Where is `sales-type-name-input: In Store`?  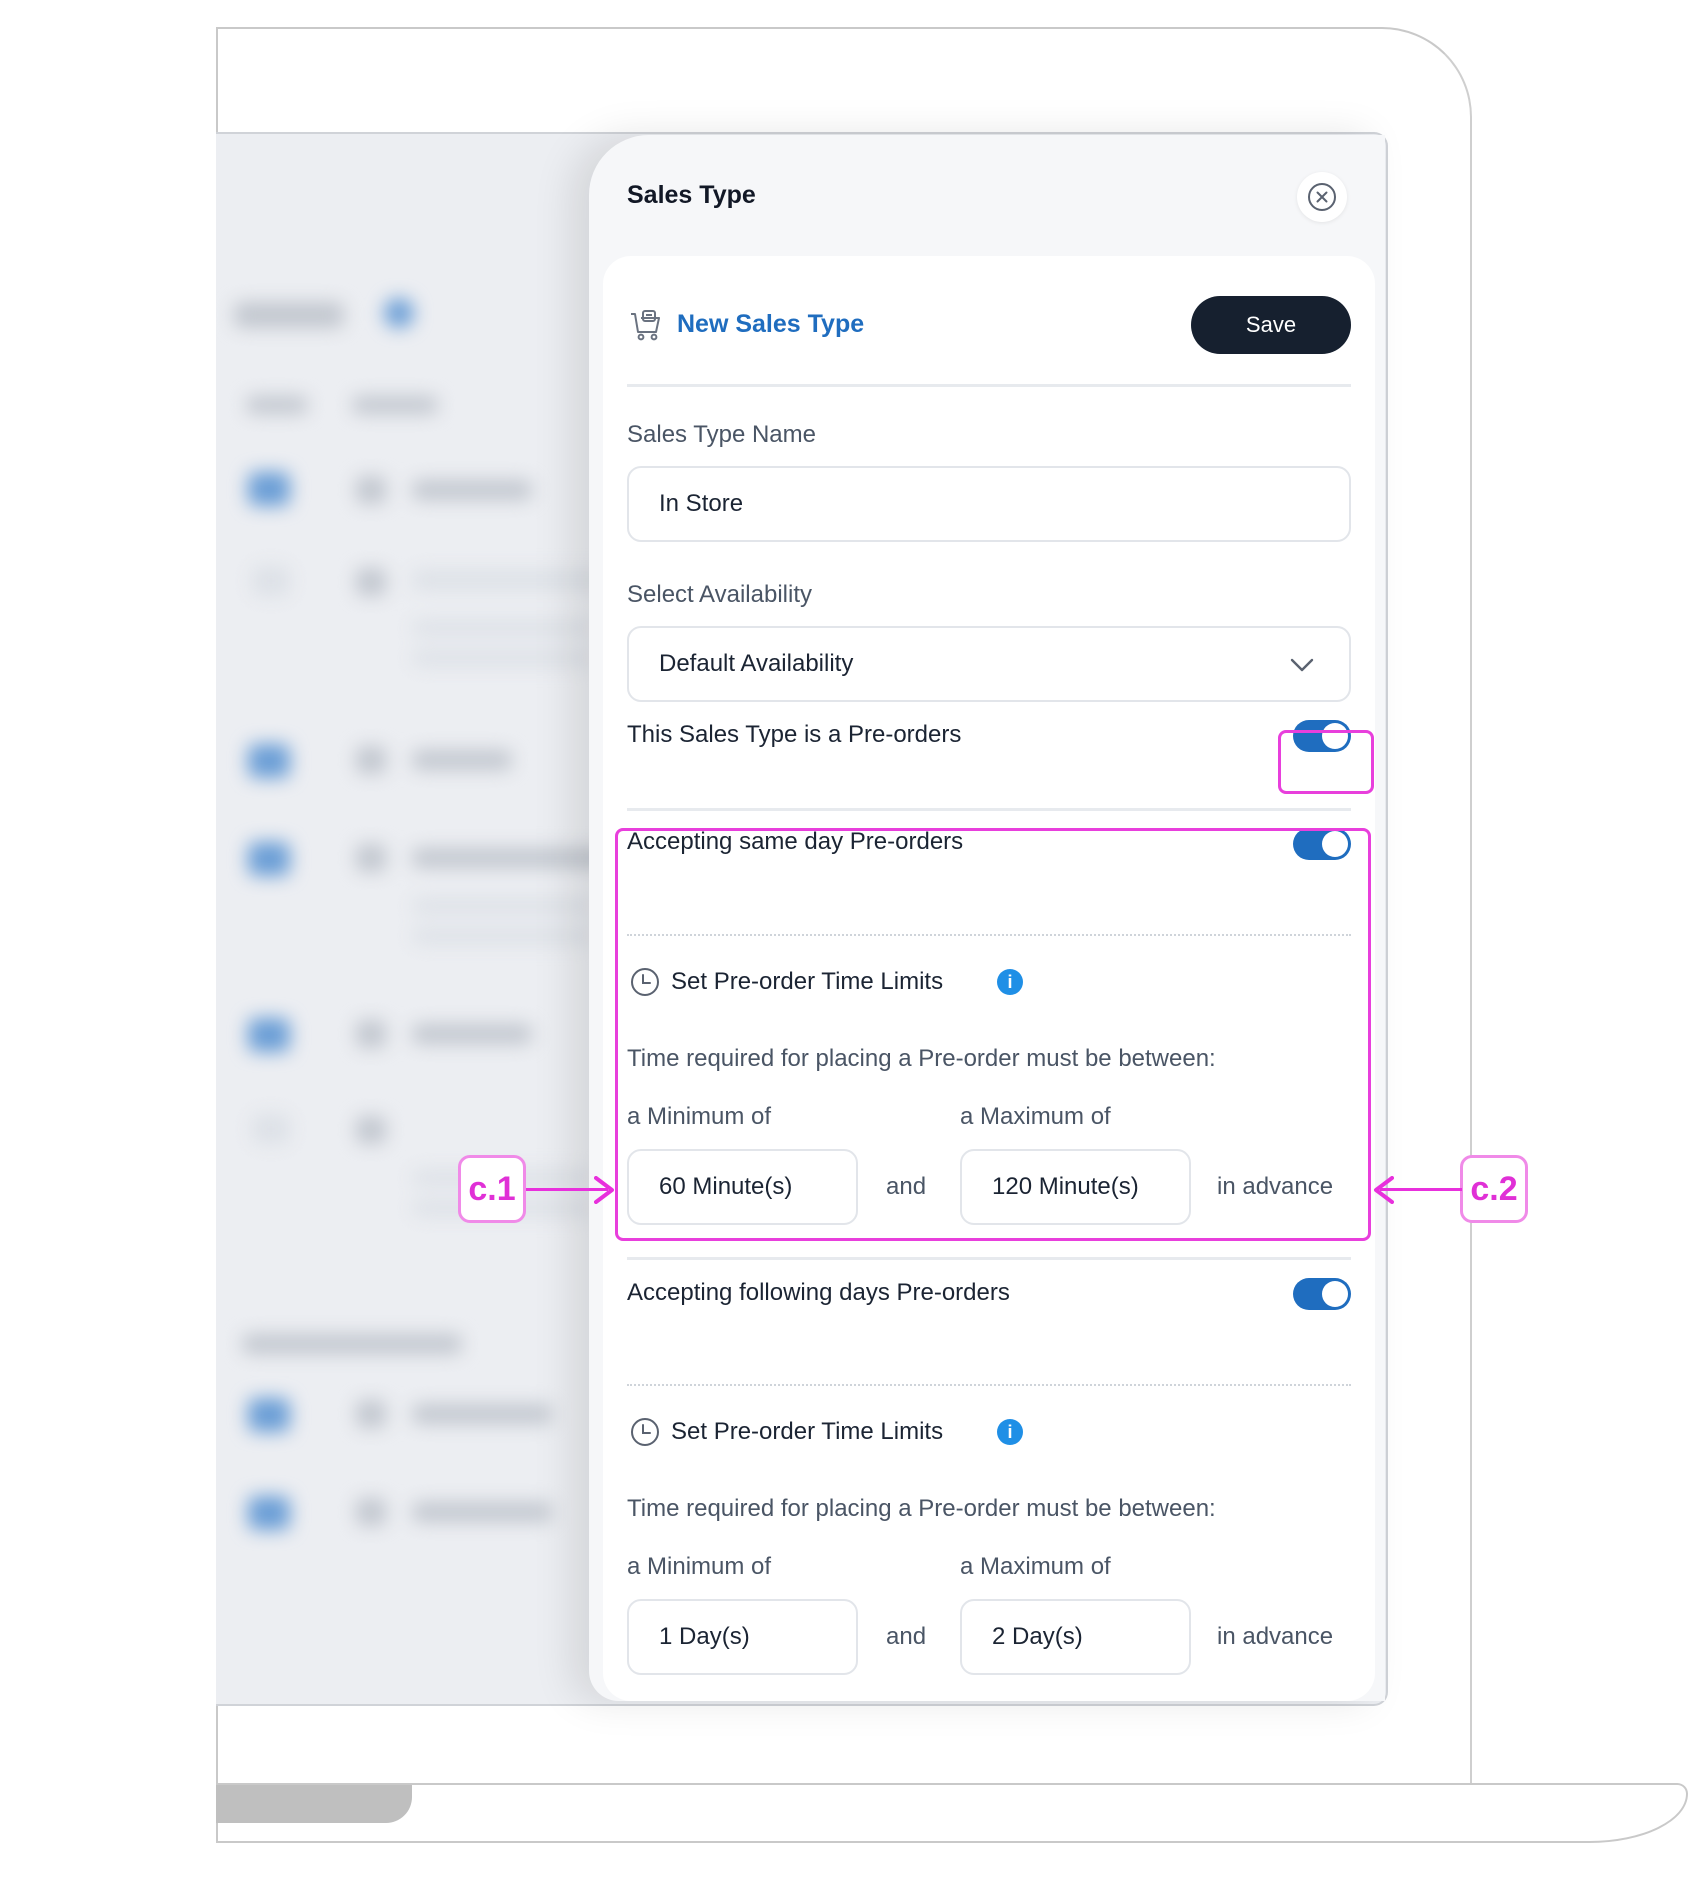
sales-type-name-input: In Store is located at coordinates (989, 504).